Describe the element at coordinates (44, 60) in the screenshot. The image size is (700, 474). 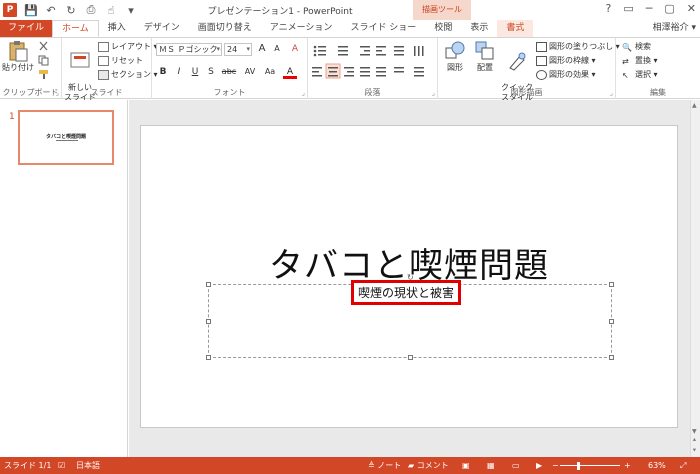
I see `copy-icon` at that location.